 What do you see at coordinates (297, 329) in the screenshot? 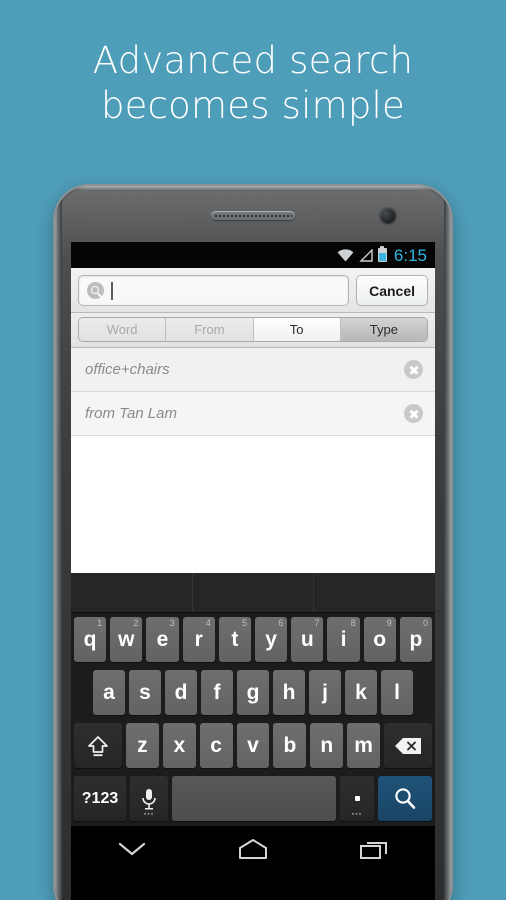
I see `tab-to: To` at bounding box center [297, 329].